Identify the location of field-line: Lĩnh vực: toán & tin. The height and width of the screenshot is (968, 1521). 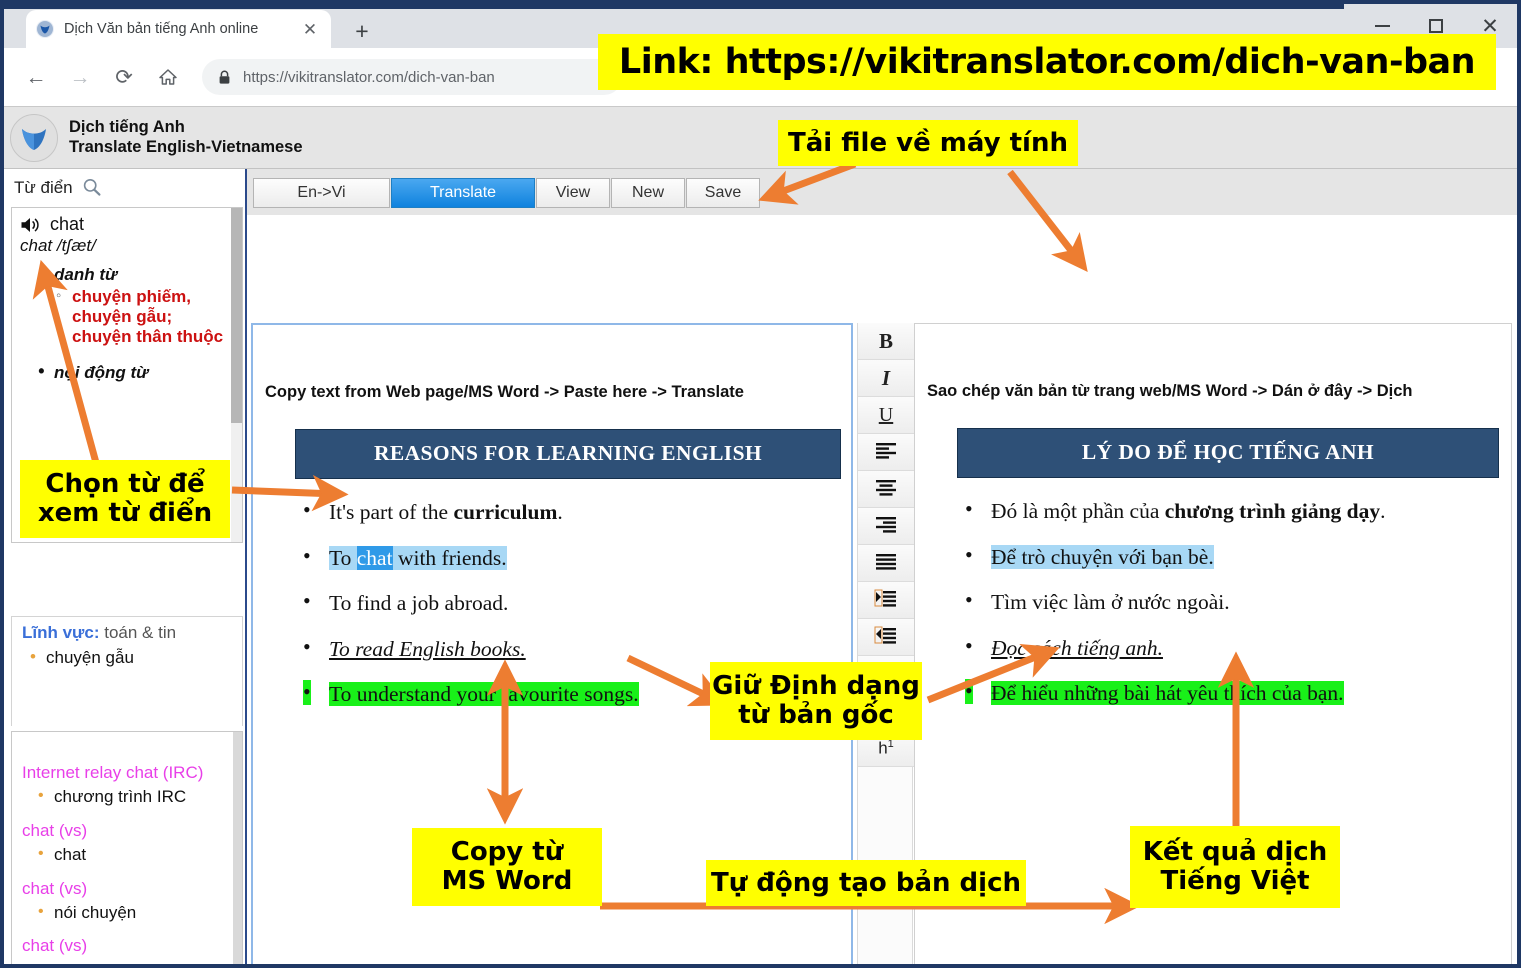
(127, 633).